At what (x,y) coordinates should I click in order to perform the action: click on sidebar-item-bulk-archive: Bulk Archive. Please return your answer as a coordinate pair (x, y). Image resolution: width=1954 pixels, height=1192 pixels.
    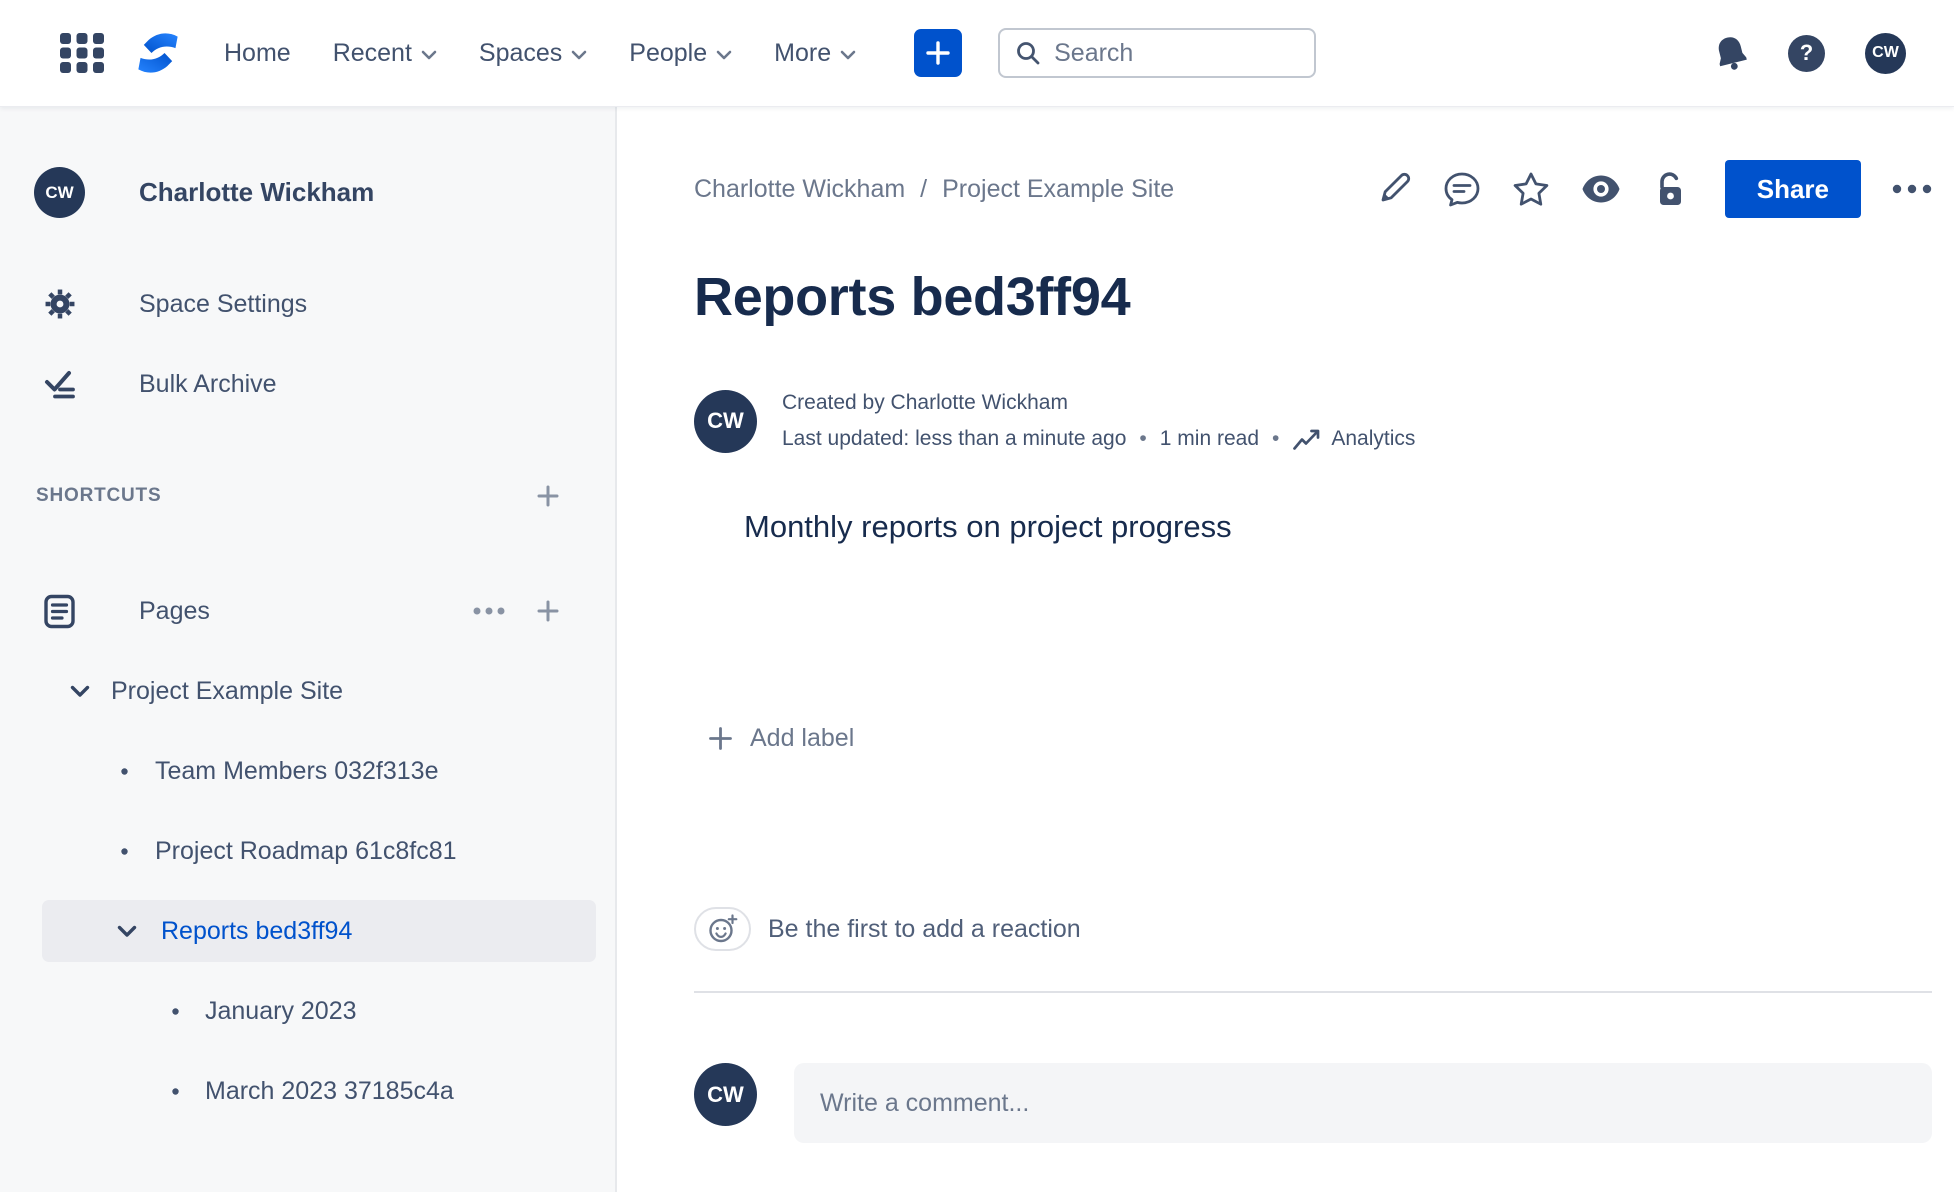
    Looking at the image, I should click on (307, 384).